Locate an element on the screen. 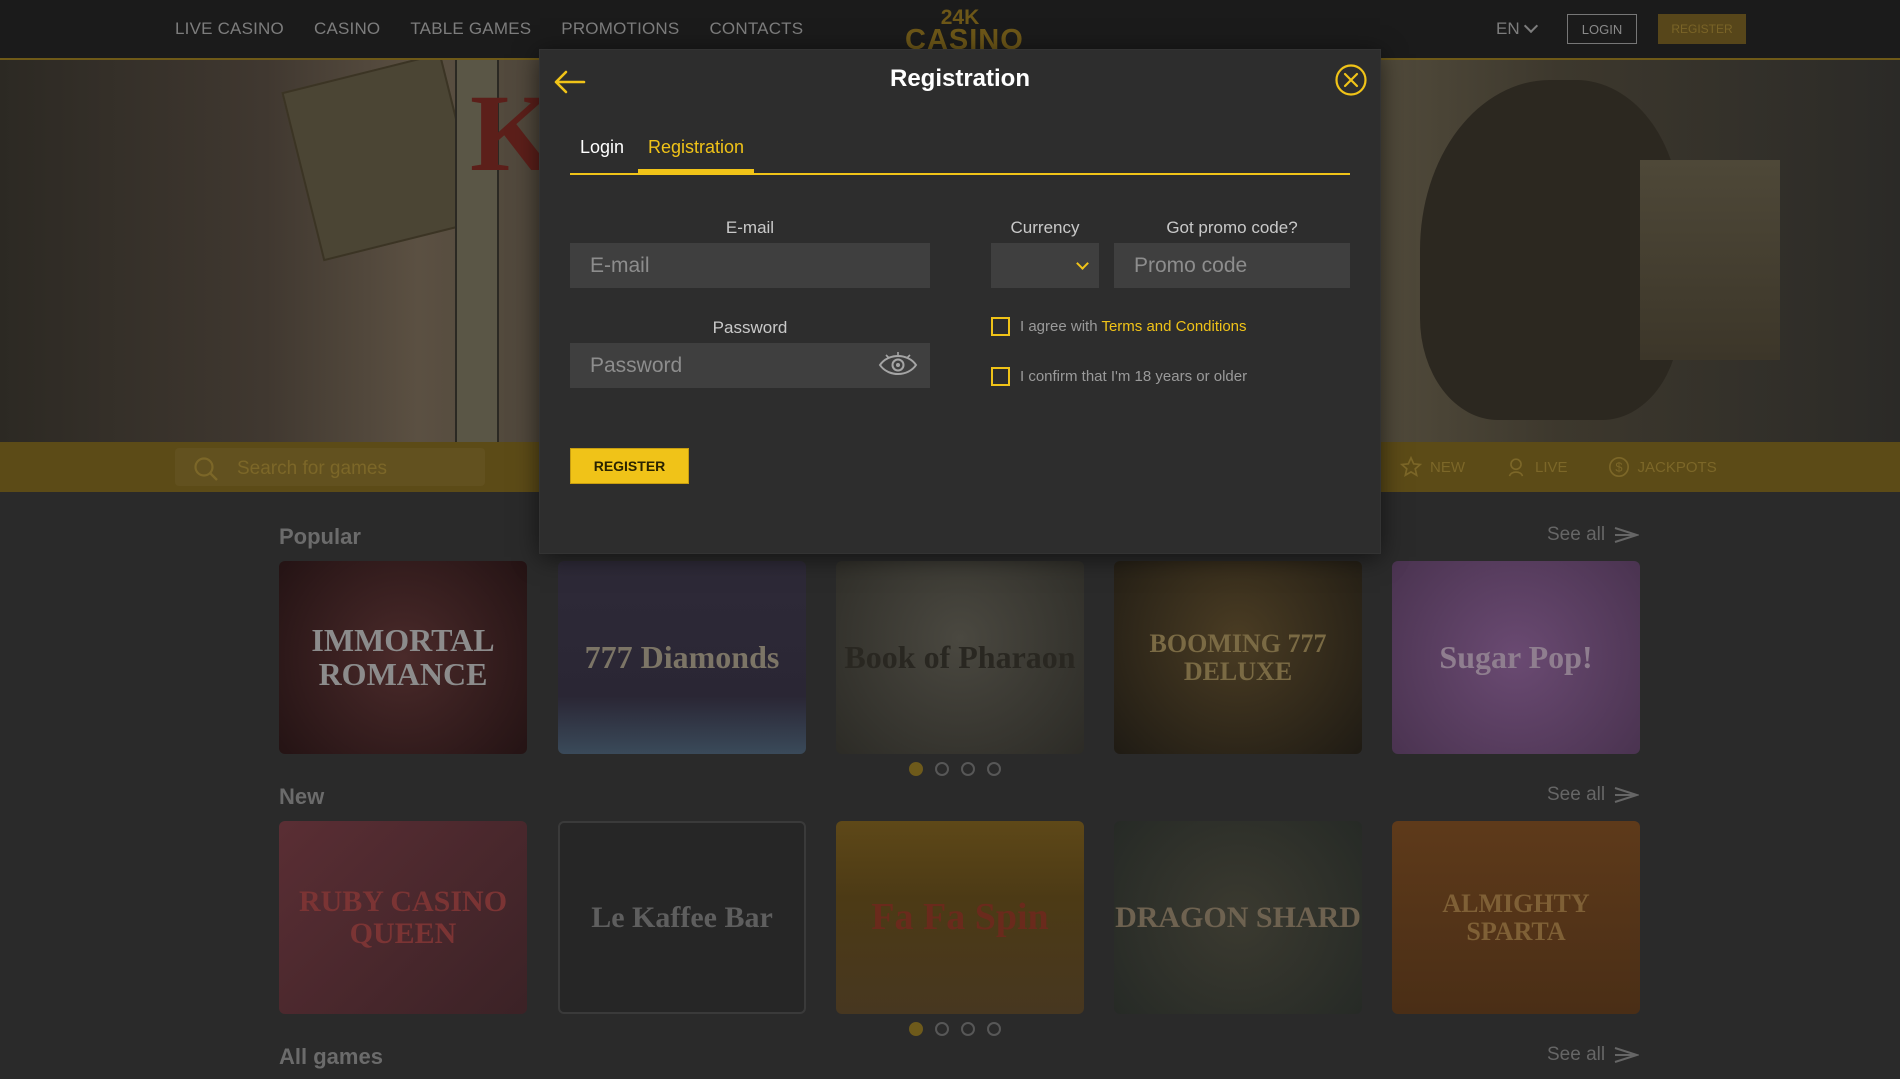 Image resolution: width=1900 pixels, height=1079 pixels. password-label: Password is located at coordinates (750, 327).